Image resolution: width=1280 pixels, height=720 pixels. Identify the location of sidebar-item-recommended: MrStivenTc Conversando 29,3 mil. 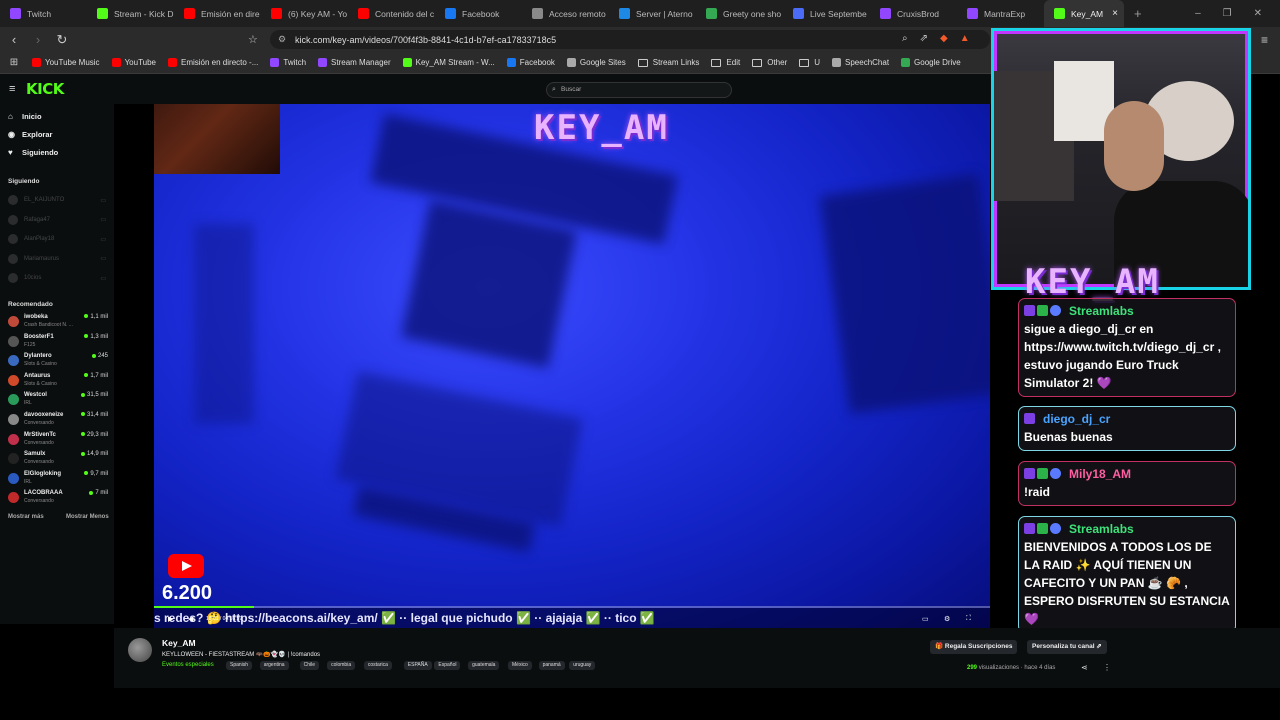
(58, 440).